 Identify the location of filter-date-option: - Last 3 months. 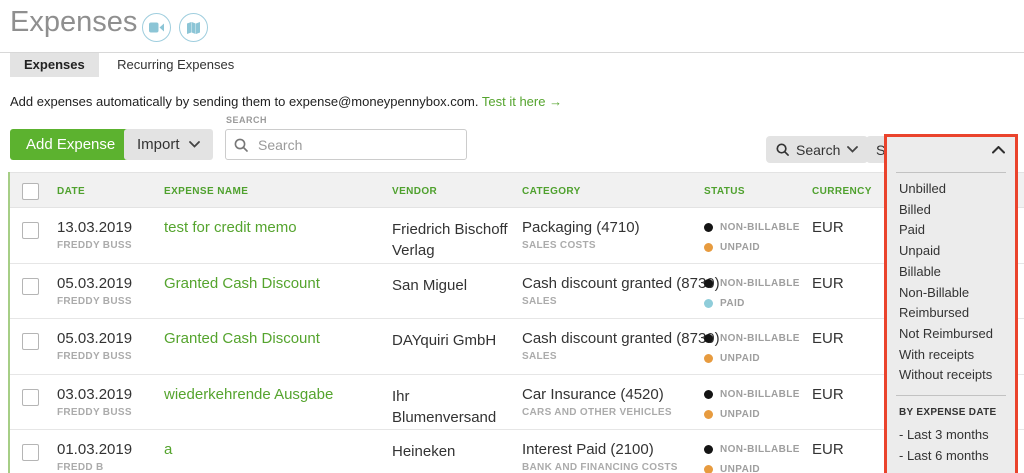
(955, 434).